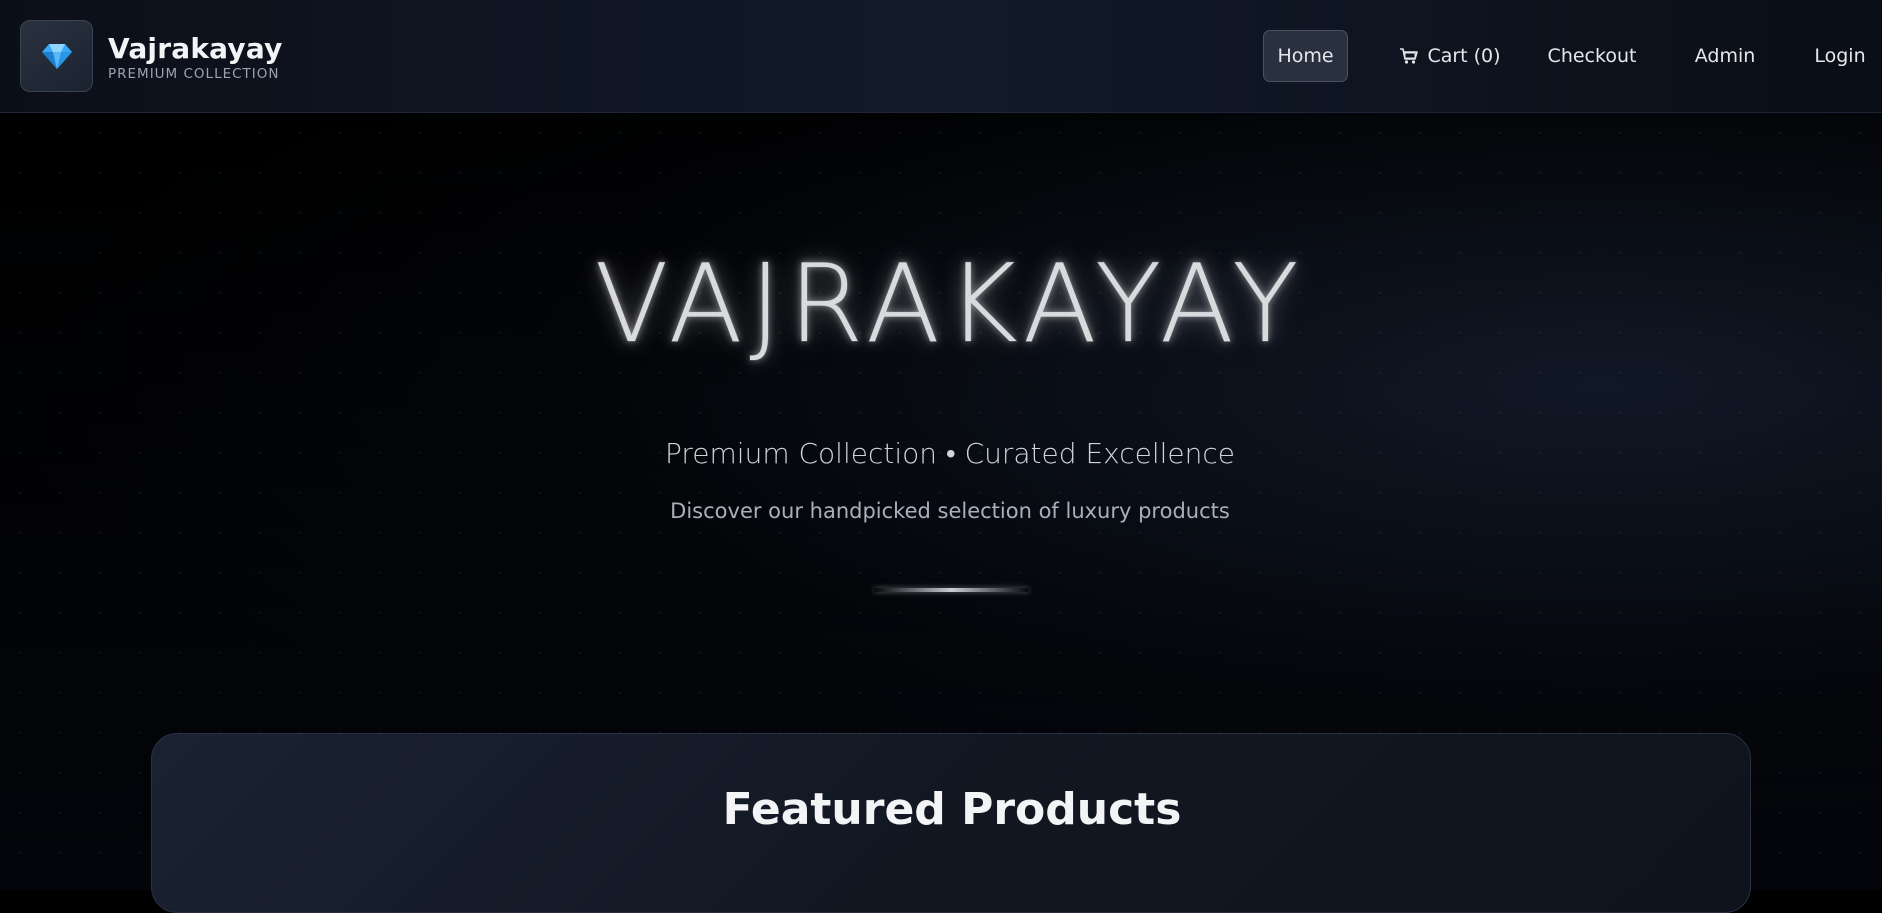  I want to click on brand-logo, so click(56, 56).